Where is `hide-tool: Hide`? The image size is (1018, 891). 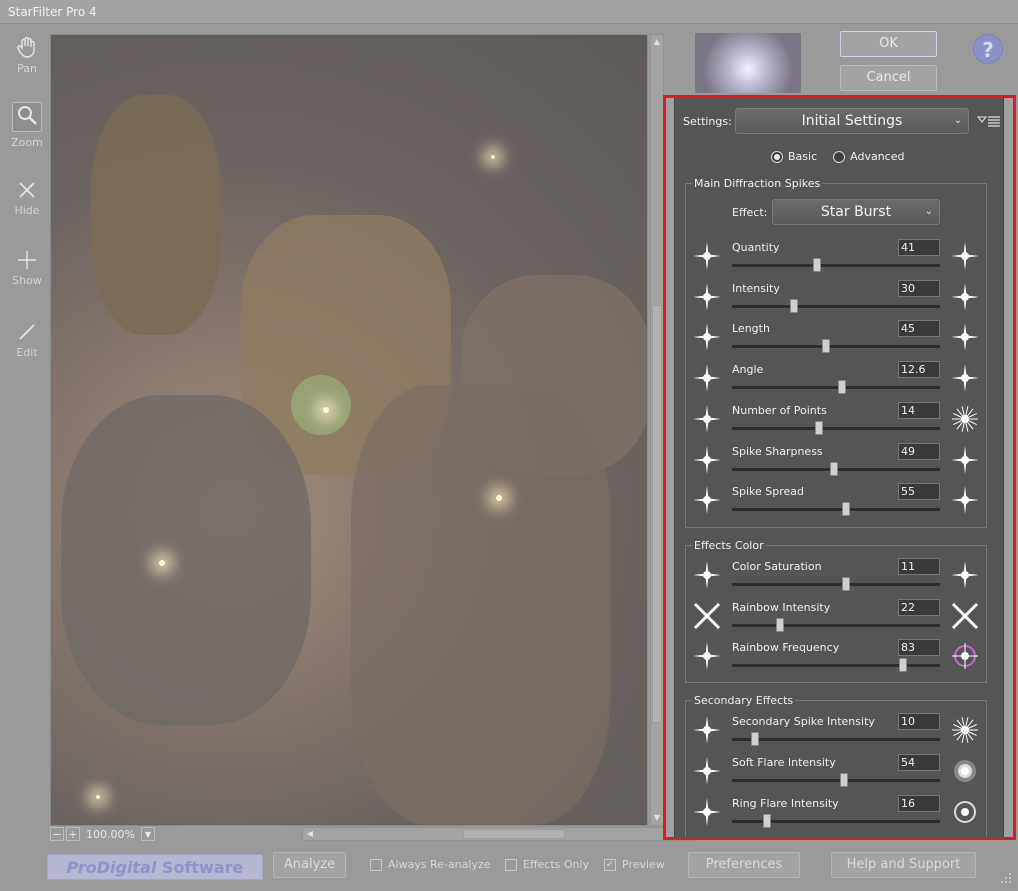 hide-tool: Hide is located at coordinates (27, 198).